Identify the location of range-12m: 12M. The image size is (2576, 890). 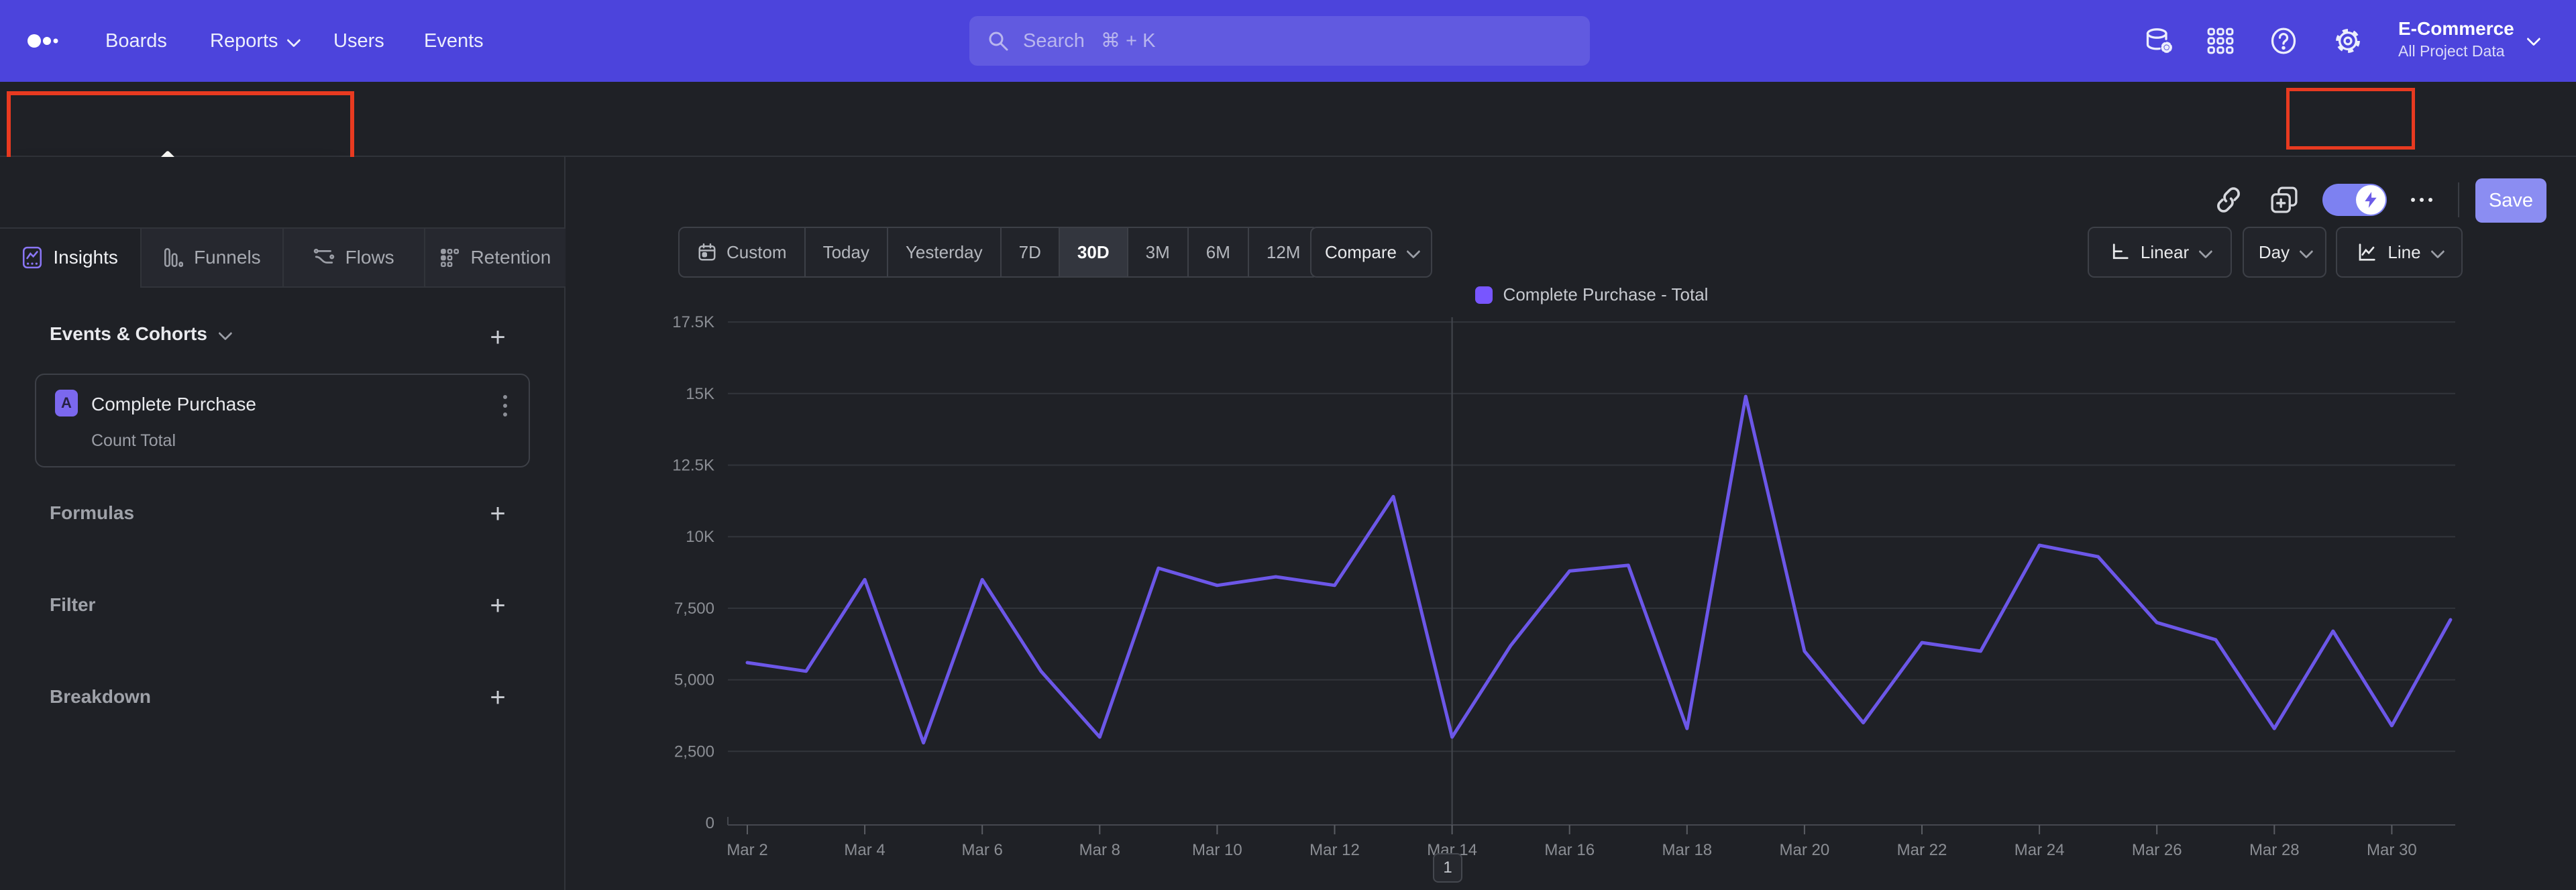
(1282, 252).